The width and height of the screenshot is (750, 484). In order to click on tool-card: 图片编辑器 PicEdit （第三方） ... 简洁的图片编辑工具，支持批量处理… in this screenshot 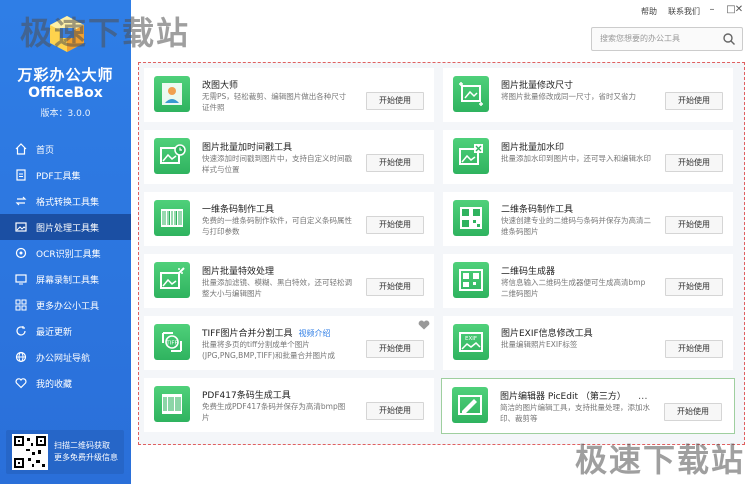, I will do `click(588, 406)`.